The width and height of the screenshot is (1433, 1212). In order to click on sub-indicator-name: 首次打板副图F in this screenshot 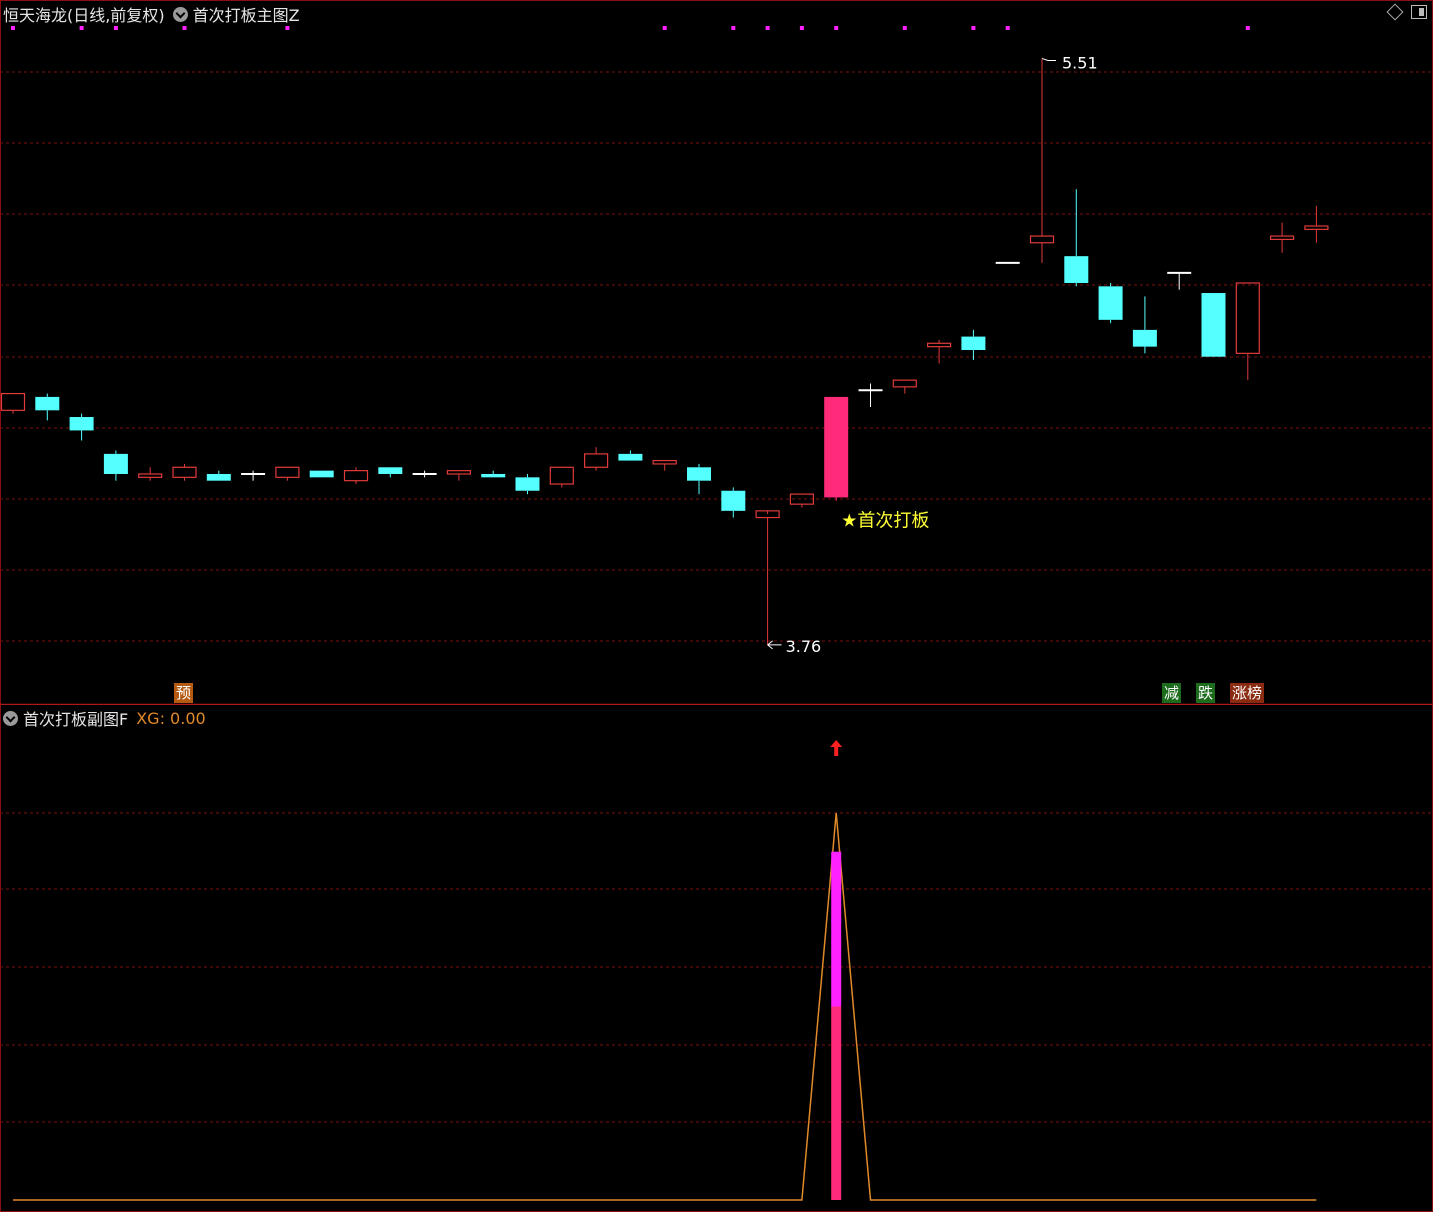, I will do `click(75, 718)`.